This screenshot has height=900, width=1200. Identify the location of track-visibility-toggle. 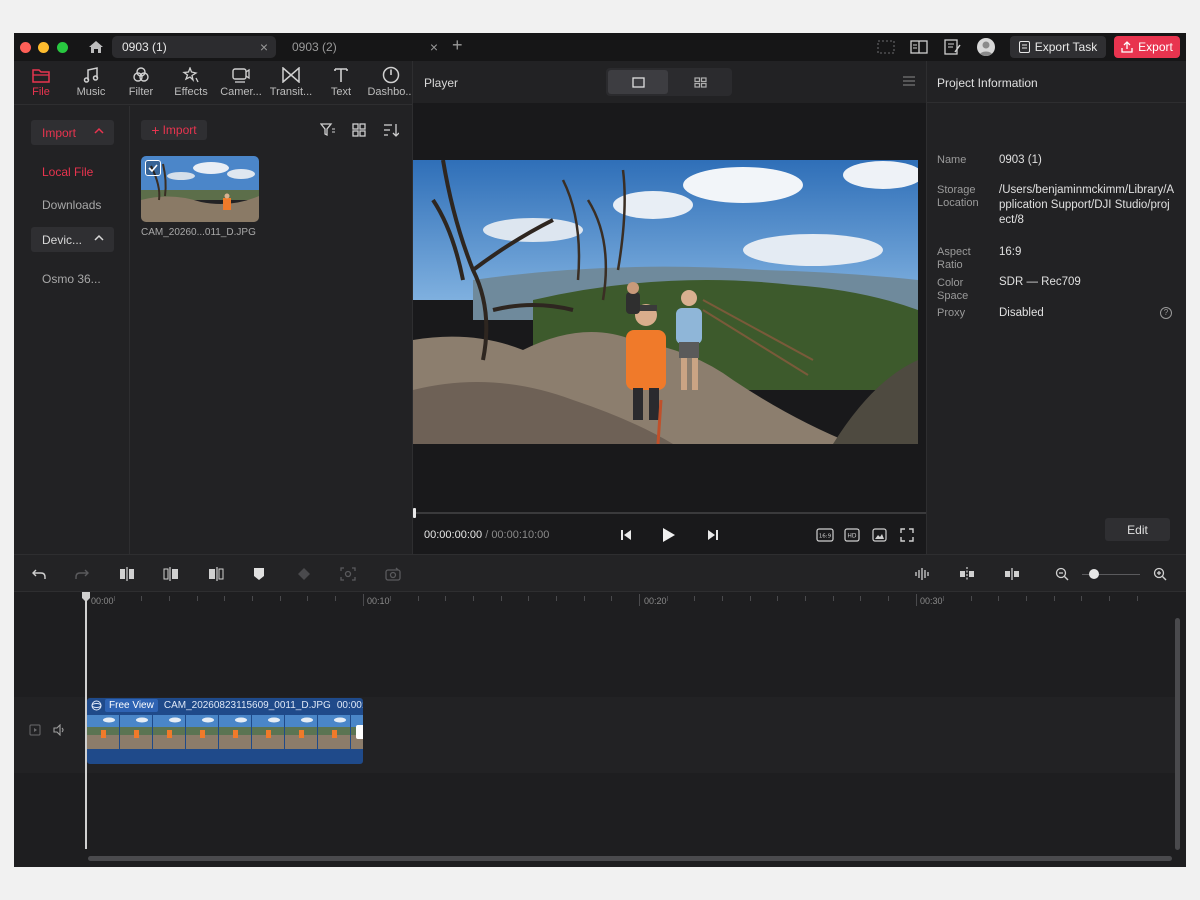
(35, 730).